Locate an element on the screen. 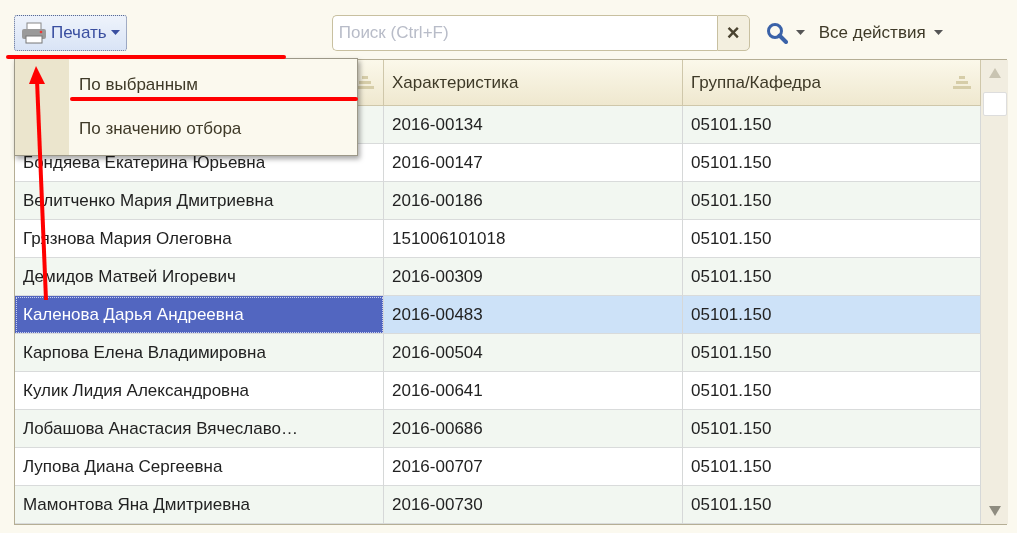 This screenshot has width=1017, height=533. table-cell: 2016-00483 is located at coordinates (533, 315).